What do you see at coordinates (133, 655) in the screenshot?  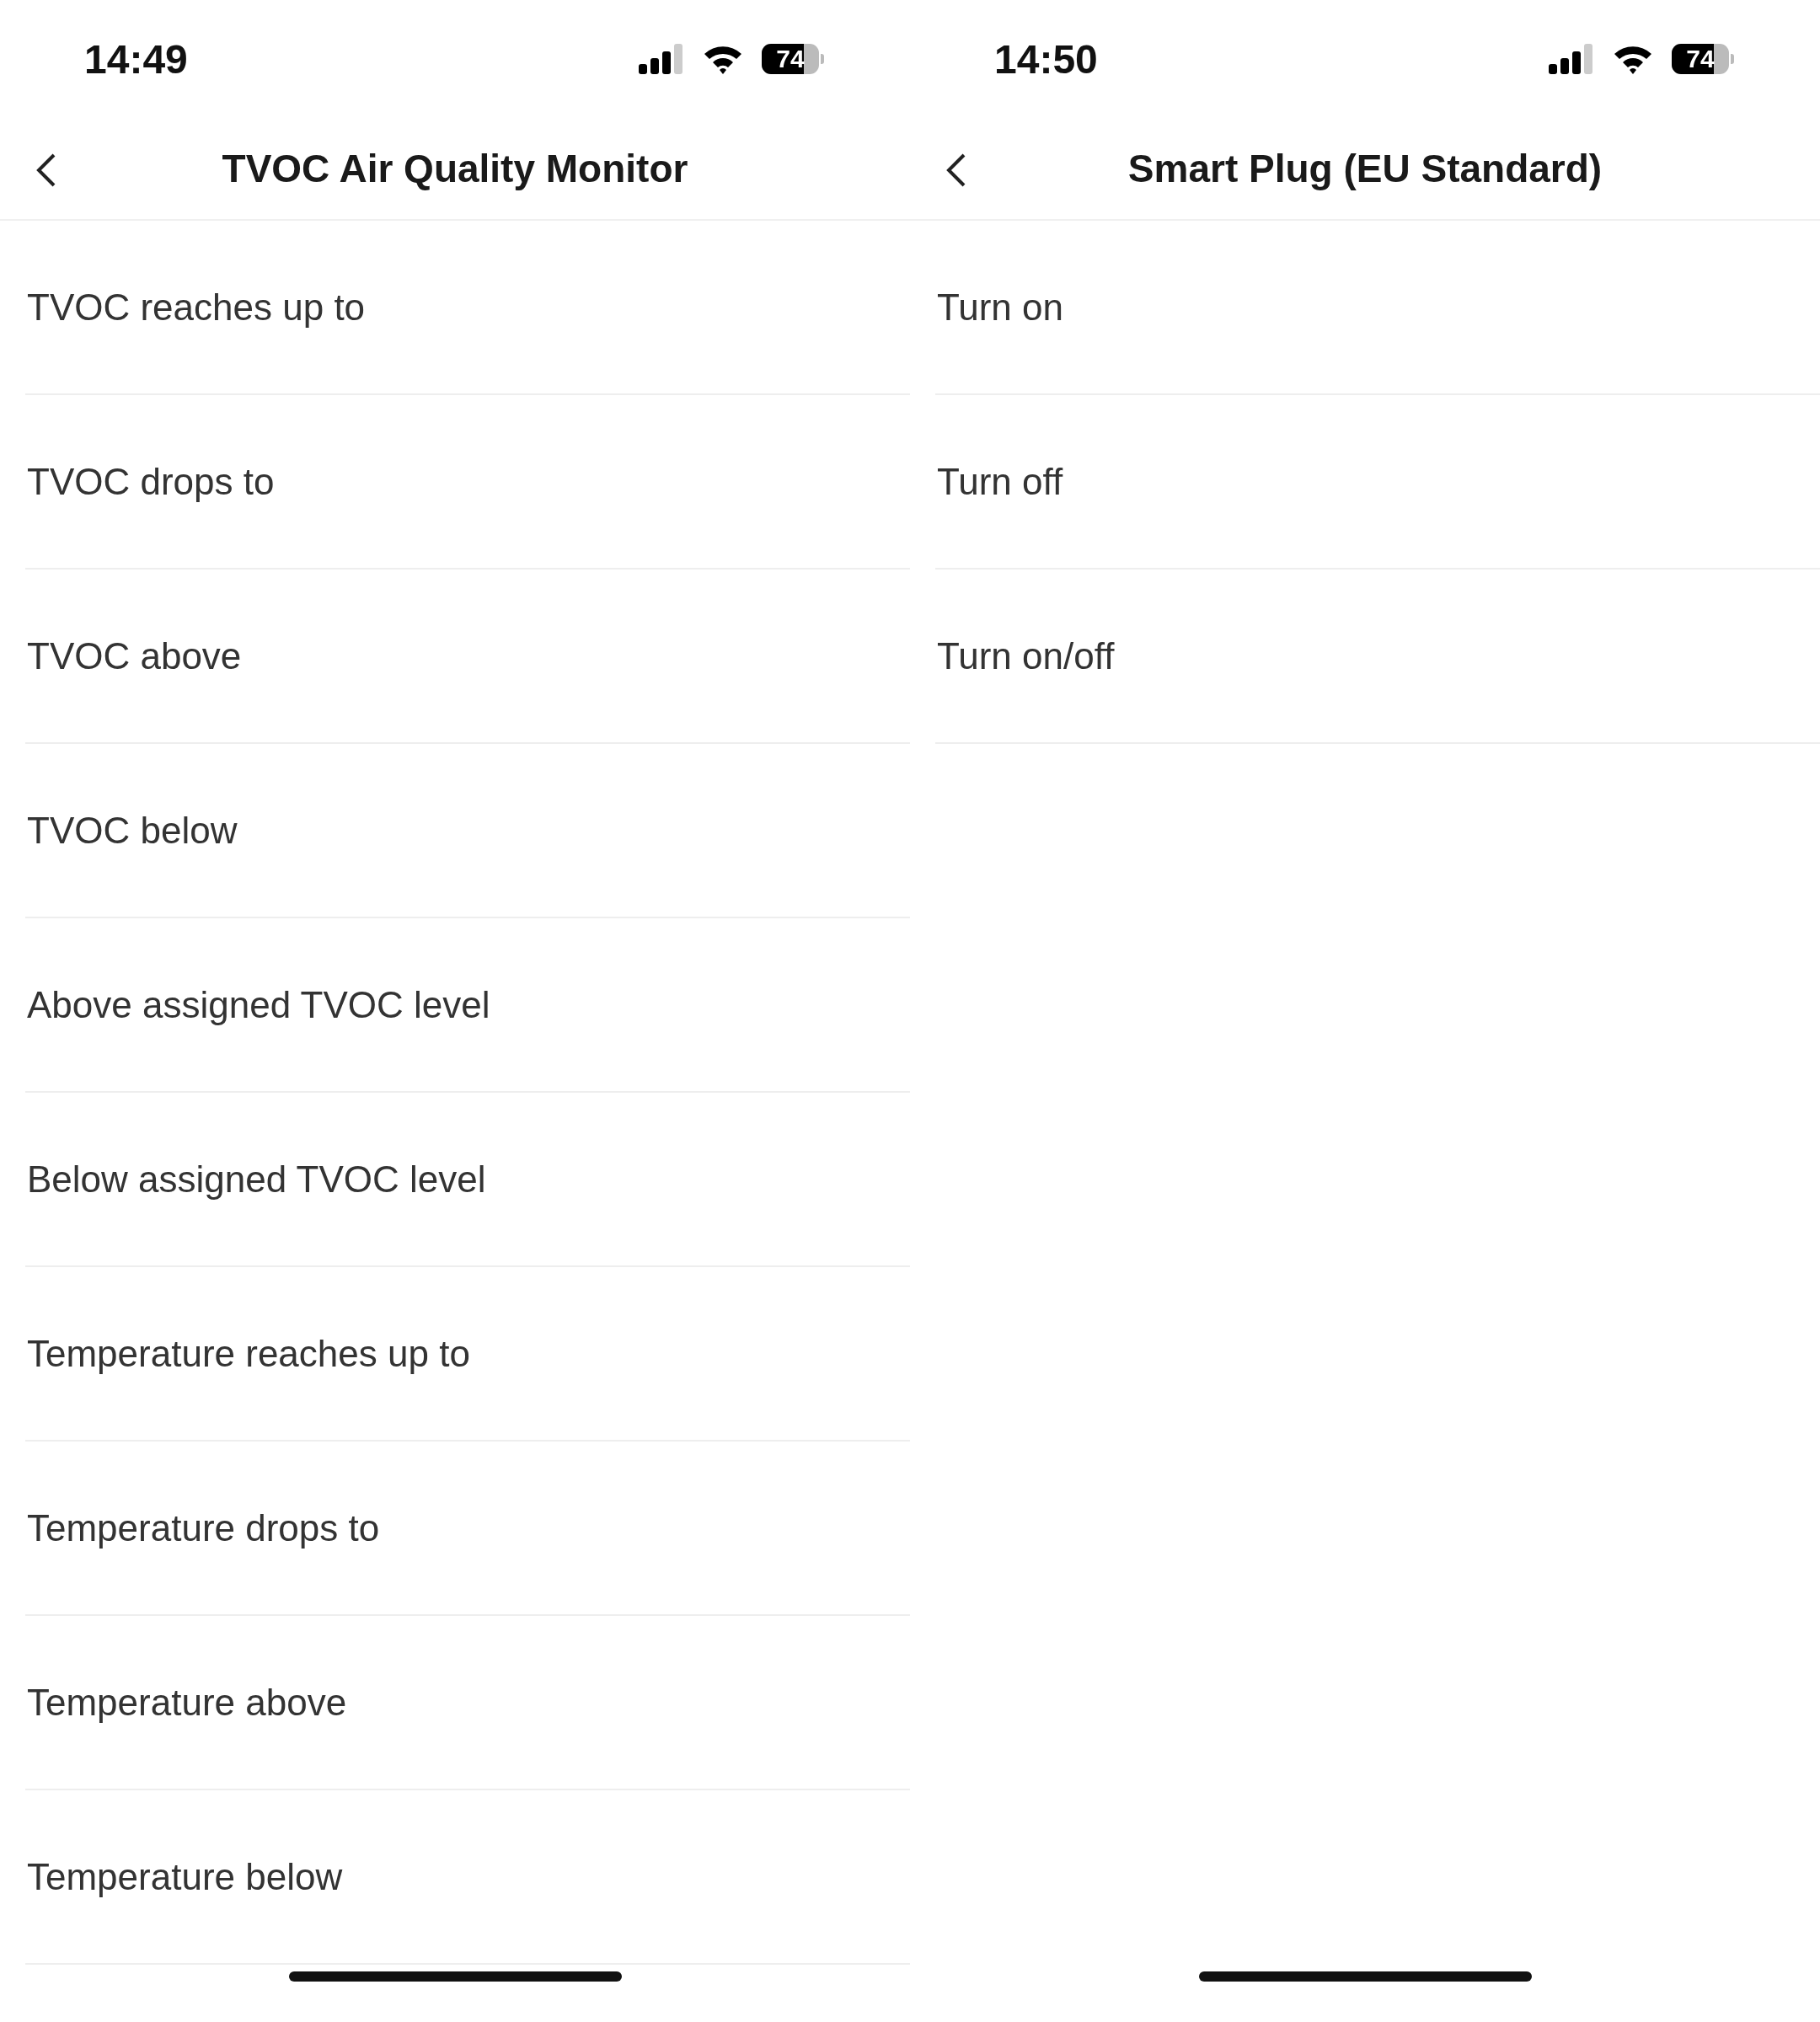 I see `list-item: TVOC above` at bounding box center [133, 655].